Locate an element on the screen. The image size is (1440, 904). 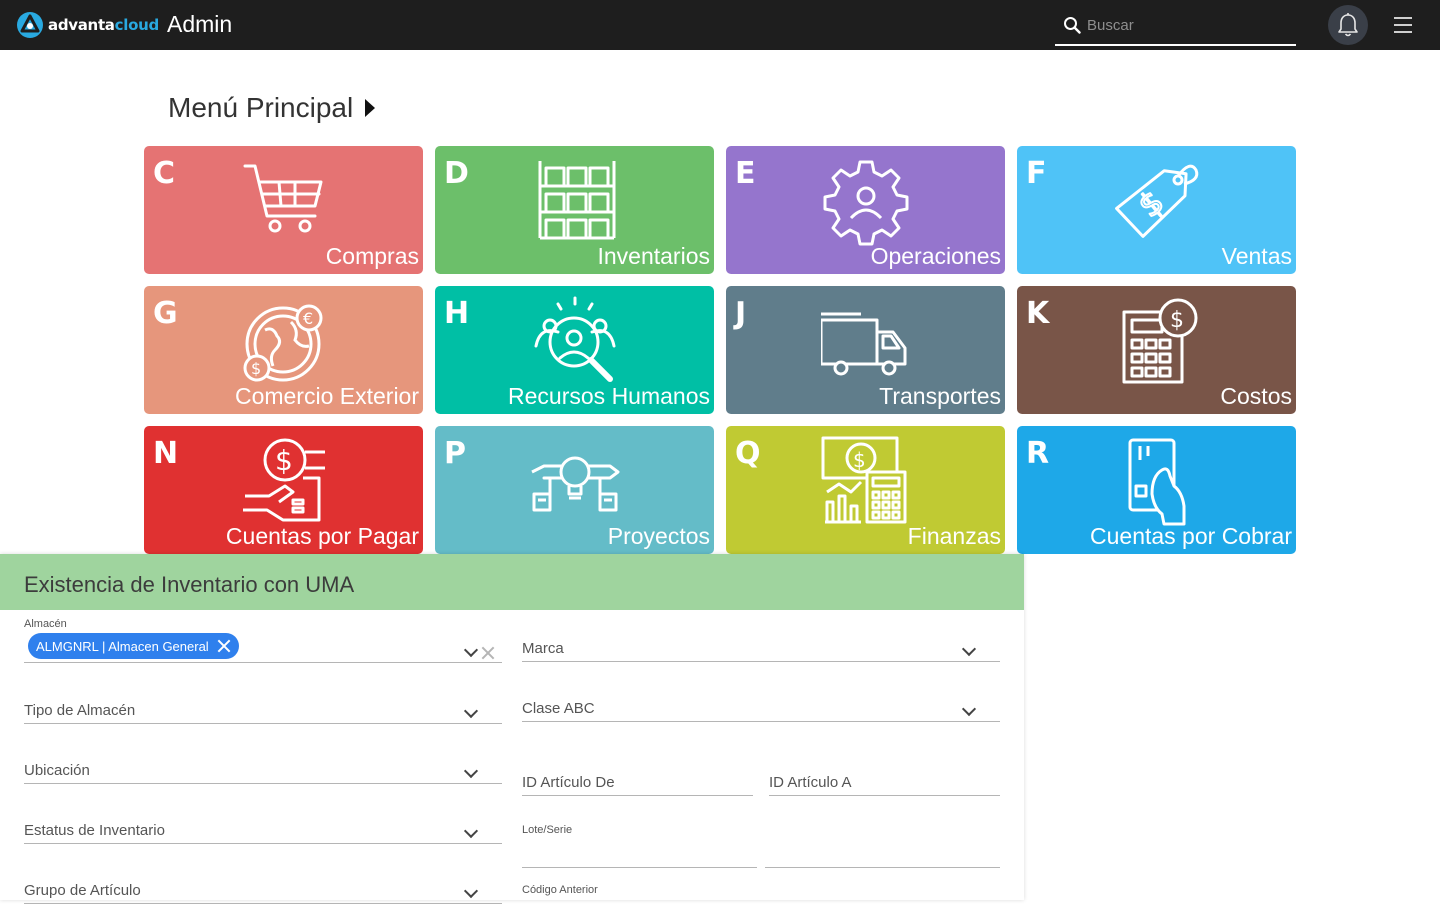
tile-costos: K $ Costos is located at coordinates (1156, 350).